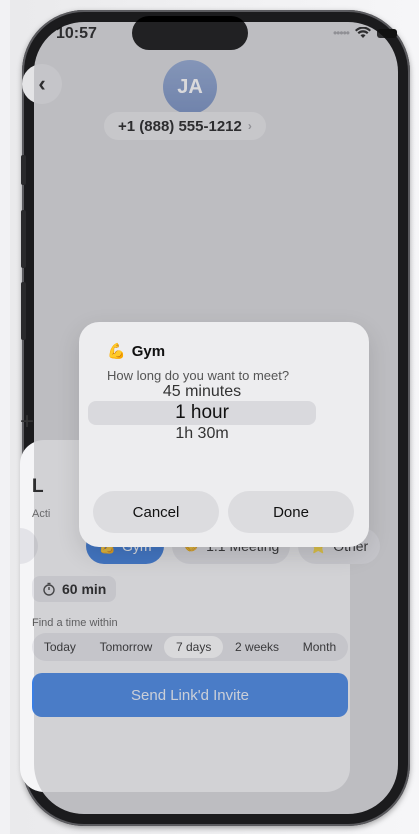 Image resolution: width=419 pixels, height=834 pixels. What do you see at coordinates (116, 351) in the screenshot?
I see `flexed-biceps-icon: 💪` at bounding box center [116, 351].